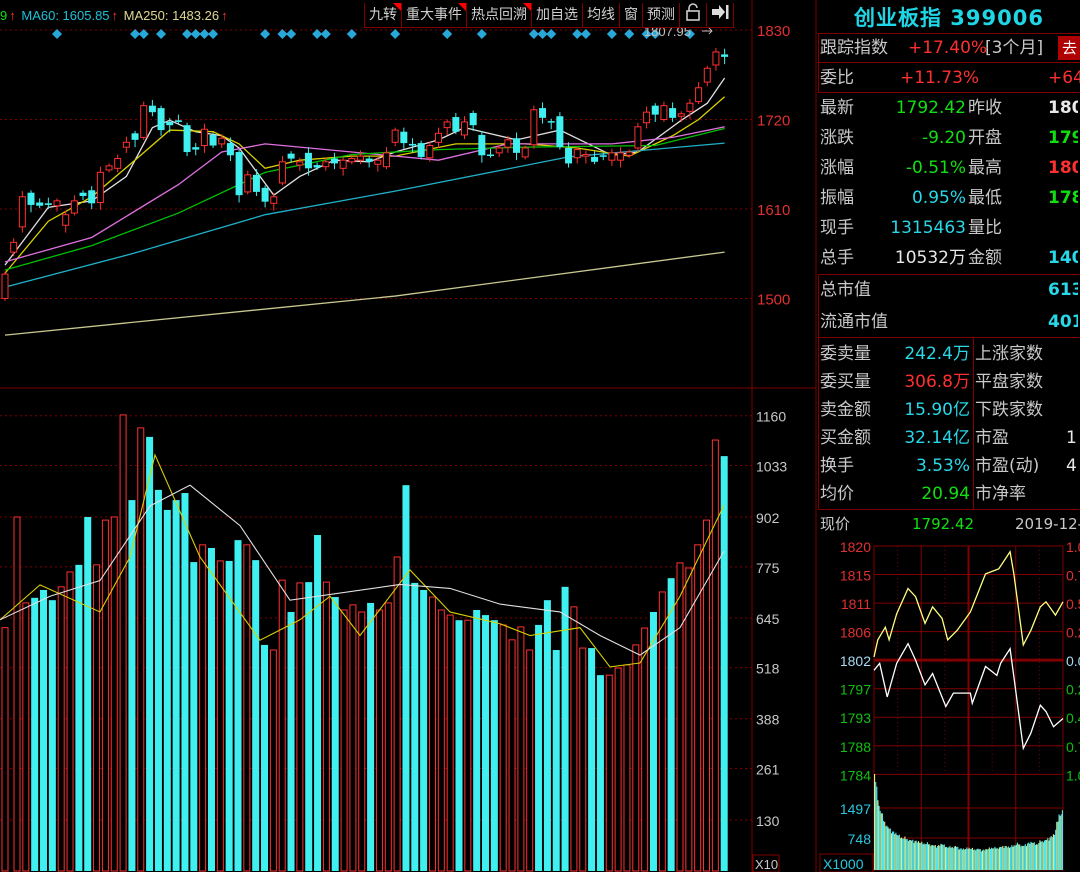  What do you see at coordinates (1069, 48) in the screenshot?
I see `go-invest-button: 去投` at bounding box center [1069, 48].